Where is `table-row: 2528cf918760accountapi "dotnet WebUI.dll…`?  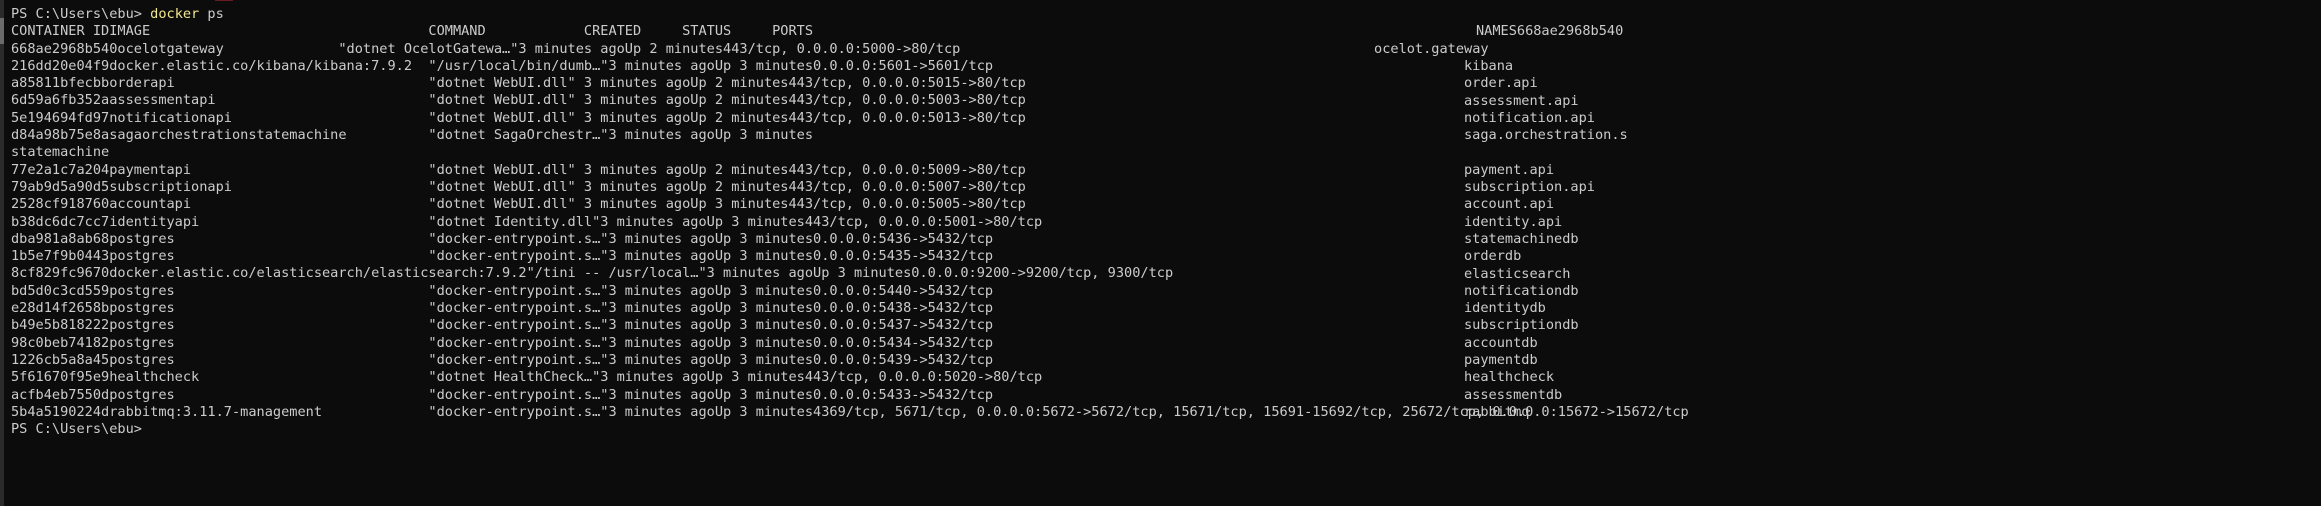
table-row: 2528cf918760accountapi "dotnet WebUI.dll… is located at coordinates (1166, 204).